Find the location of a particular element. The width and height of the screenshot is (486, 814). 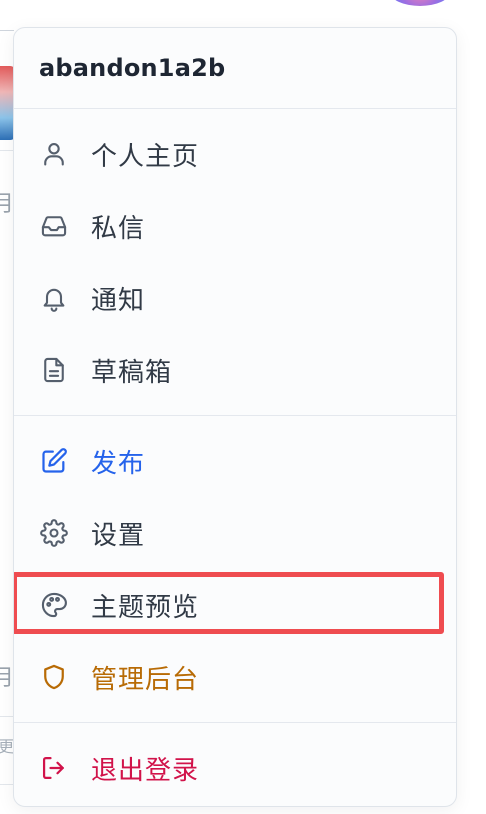

menu-item-messages: 私信 is located at coordinates (235, 226).